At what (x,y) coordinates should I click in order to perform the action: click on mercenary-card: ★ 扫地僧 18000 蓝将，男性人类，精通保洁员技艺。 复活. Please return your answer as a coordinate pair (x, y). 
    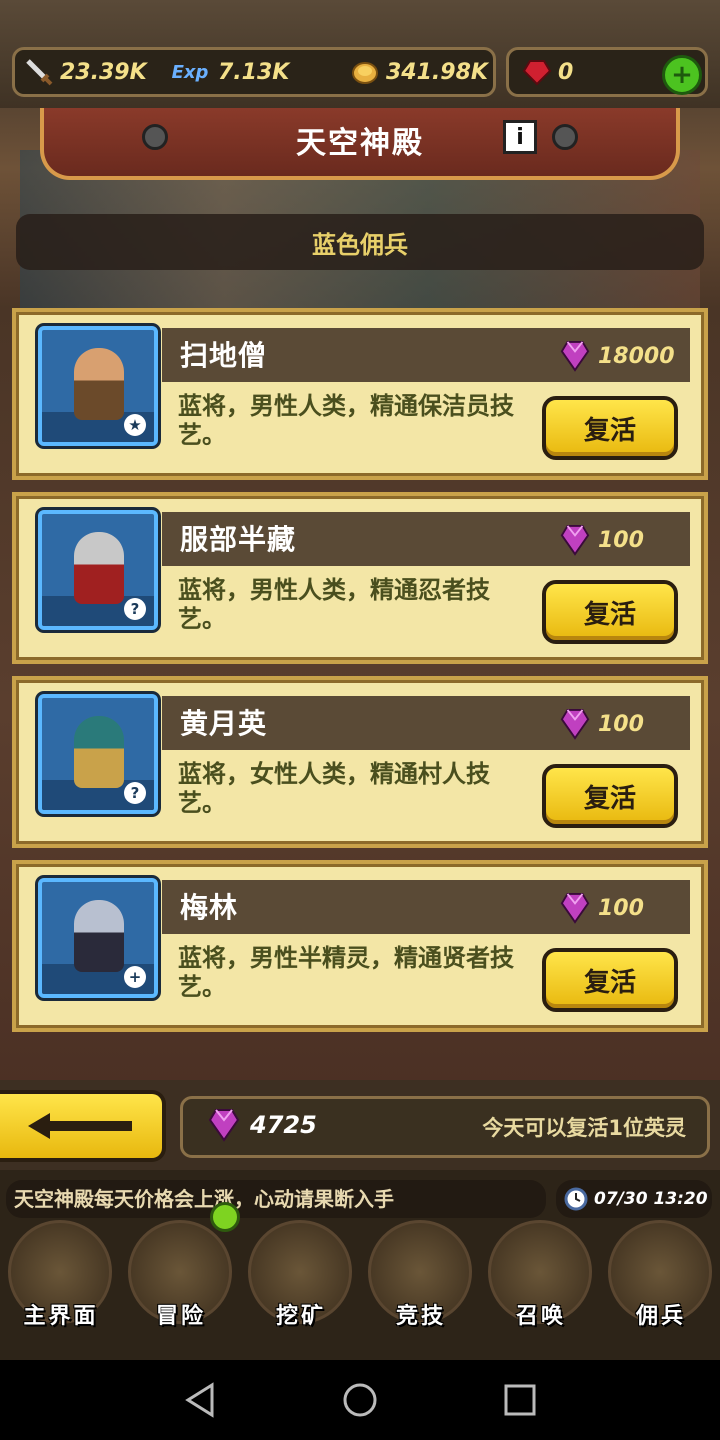
    Looking at the image, I should click on (360, 394).